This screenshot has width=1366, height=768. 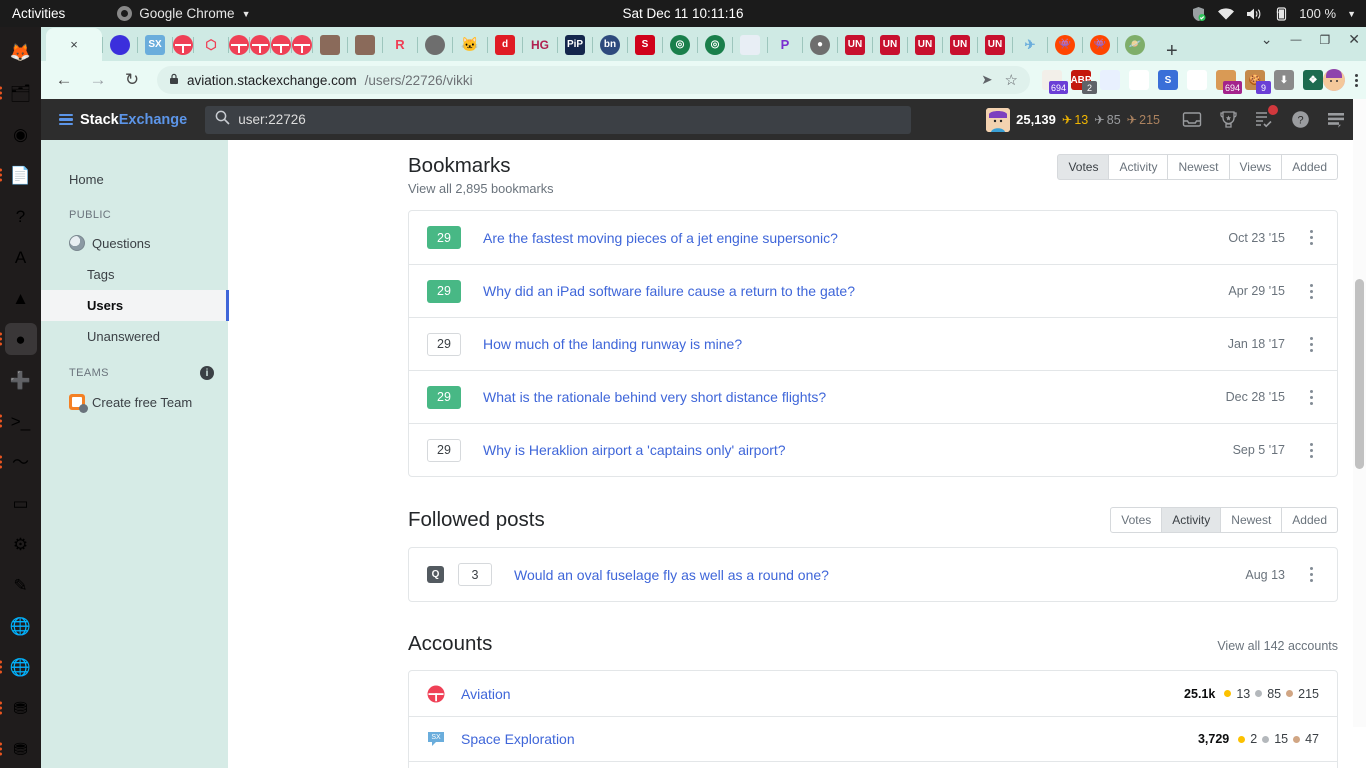 What do you see at coordinates (1359, 374) in the screenshot?
I see `scrollbar-thumb` at bounding box center [1359, 374].